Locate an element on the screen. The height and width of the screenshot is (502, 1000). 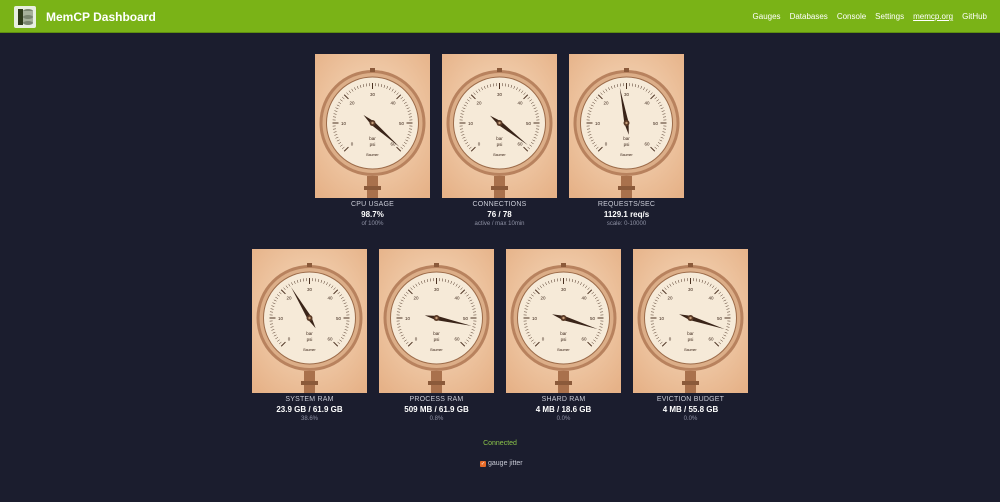
gauge-jitter-toggle: ✓ gauge jitter is located at coordinates (501, 463).